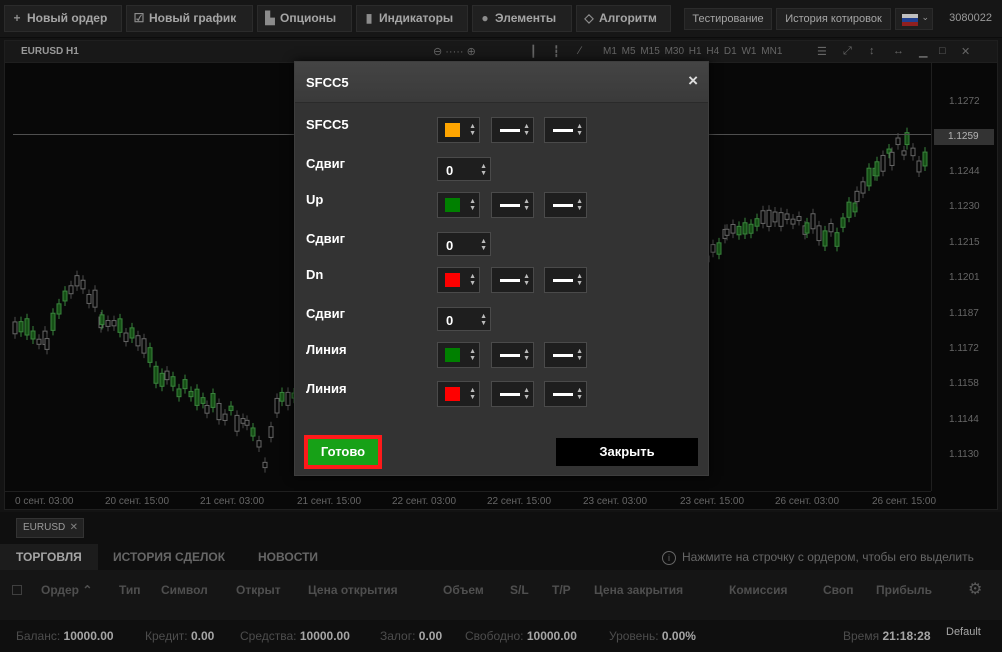  I want to click on done-button-label: Готово, so click(343, 452).